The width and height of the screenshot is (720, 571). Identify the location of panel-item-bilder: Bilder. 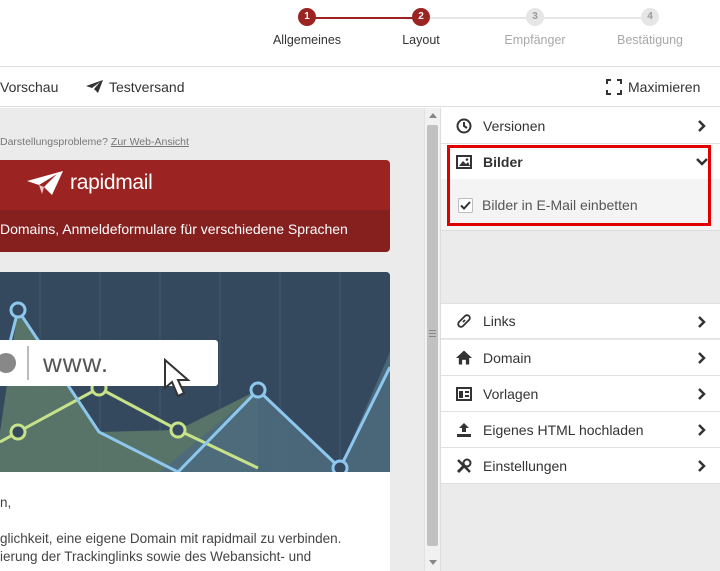
(580, 162).